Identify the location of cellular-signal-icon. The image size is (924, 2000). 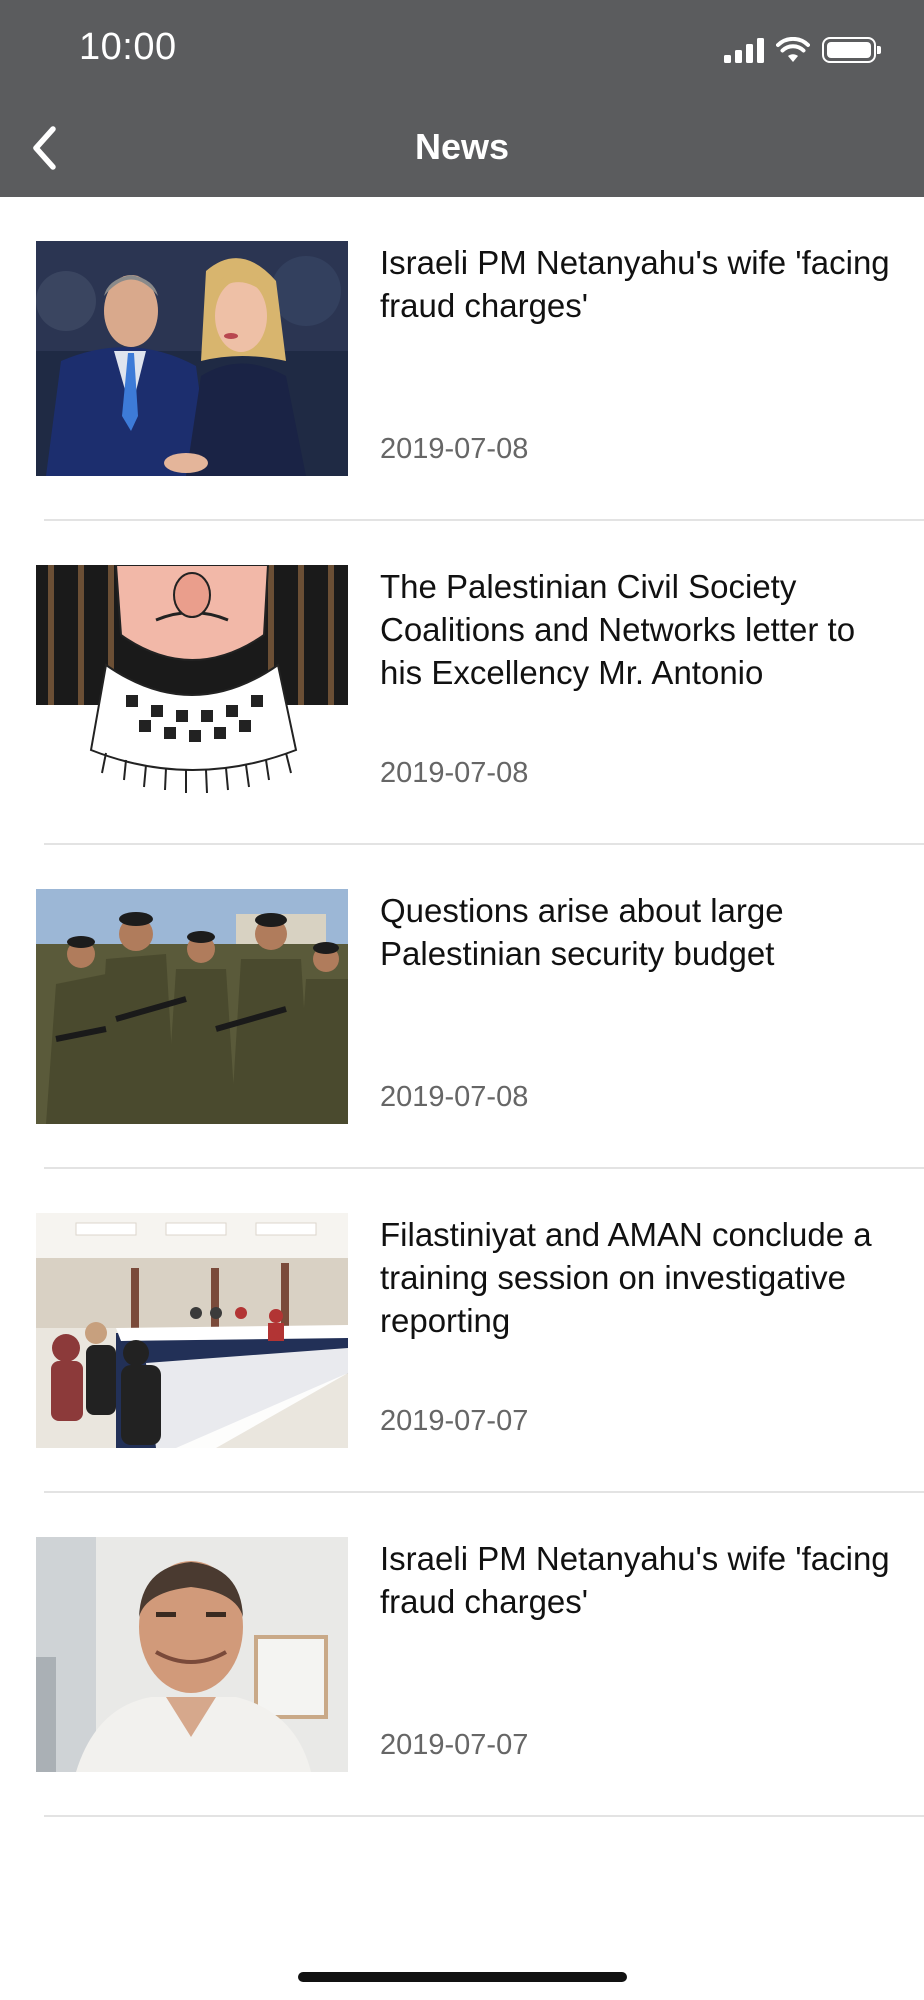
(744, 50).